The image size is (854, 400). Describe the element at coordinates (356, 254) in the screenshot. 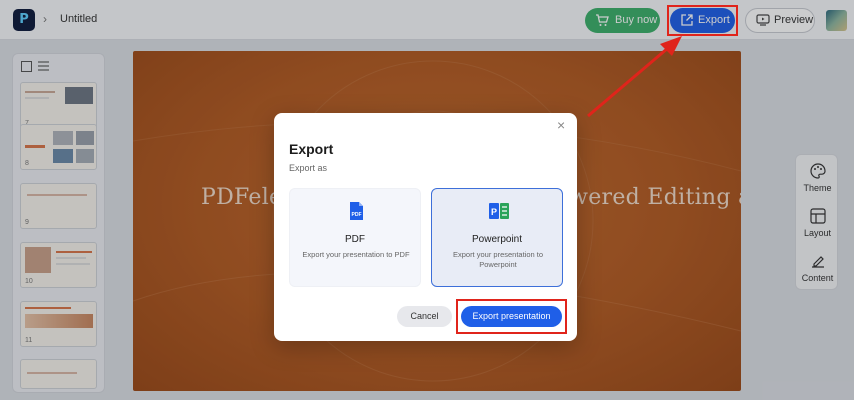

I see `option-description: Export your presentation to PDF` at that location.